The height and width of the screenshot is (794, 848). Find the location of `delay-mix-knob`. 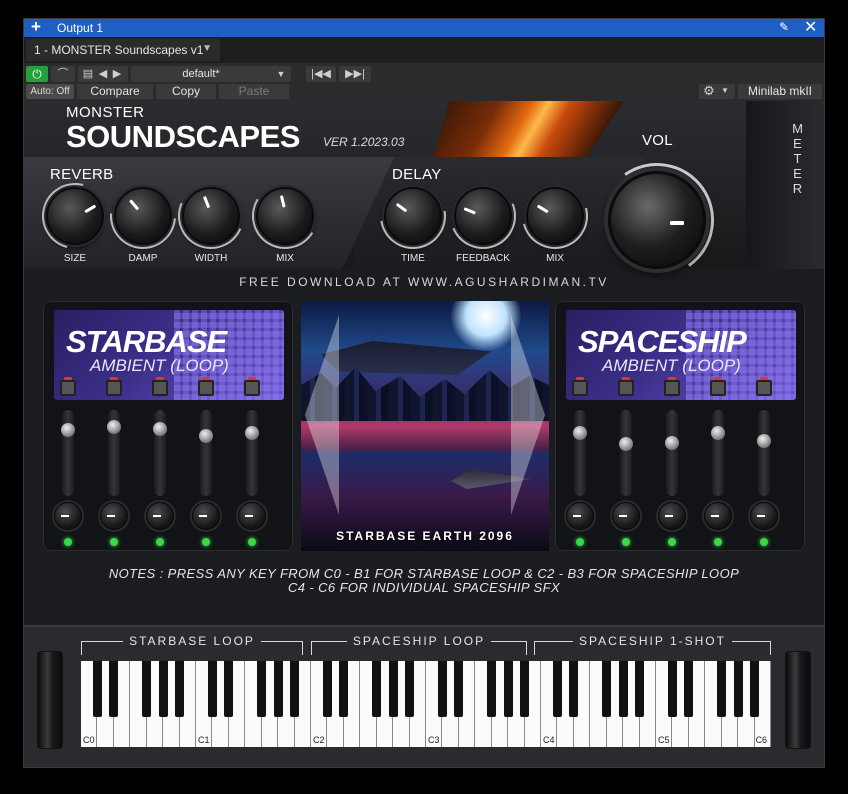

delay-mix-knob is located at coordinates (555, 216).